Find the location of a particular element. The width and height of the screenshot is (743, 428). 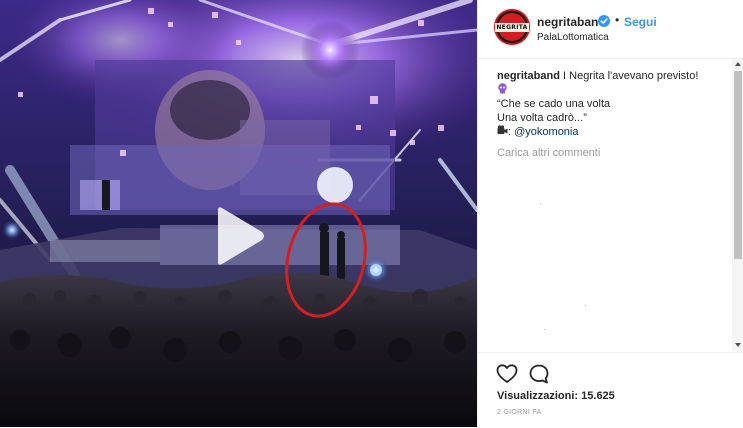

caption-emoji-line is located at coordinates (612, 90).